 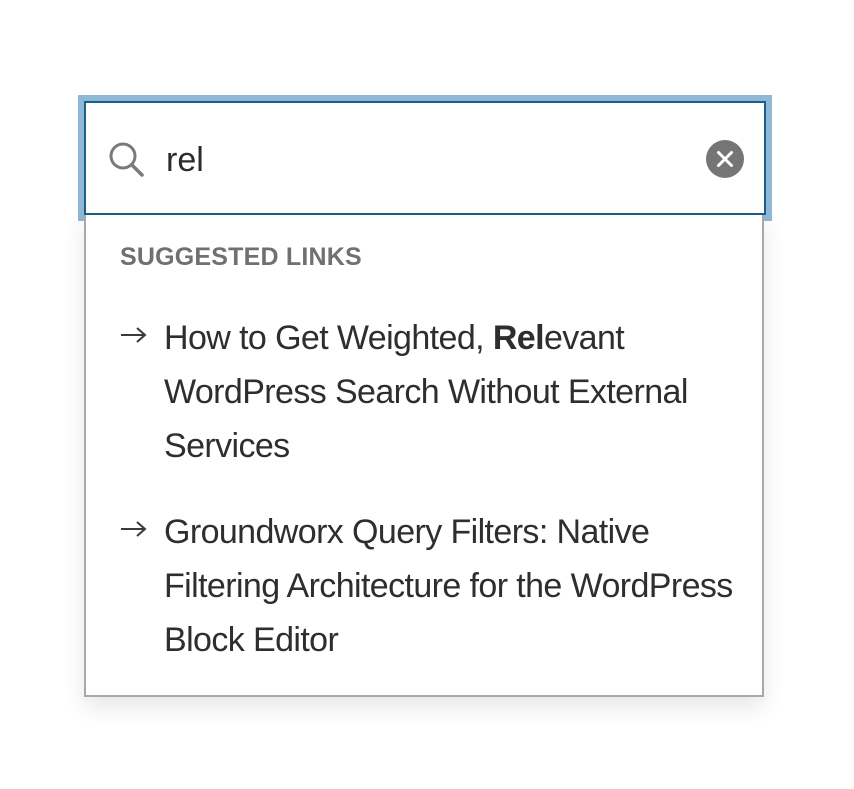 I want to click on search-input, so click(x=426, y=160).